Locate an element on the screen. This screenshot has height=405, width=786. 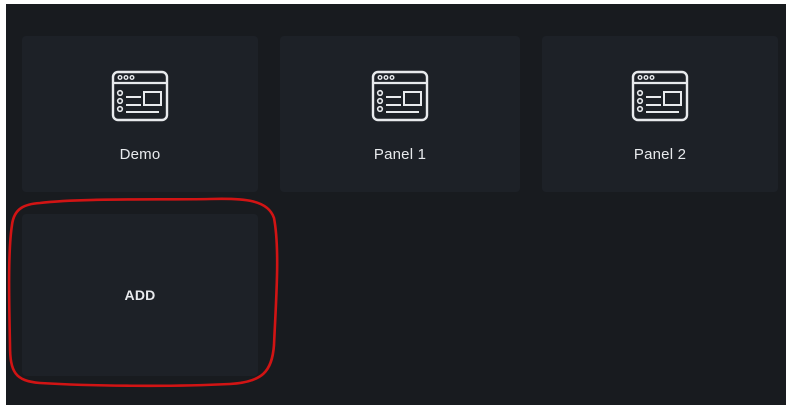
tile-demo: Demo is located at coordinates (140, 114).